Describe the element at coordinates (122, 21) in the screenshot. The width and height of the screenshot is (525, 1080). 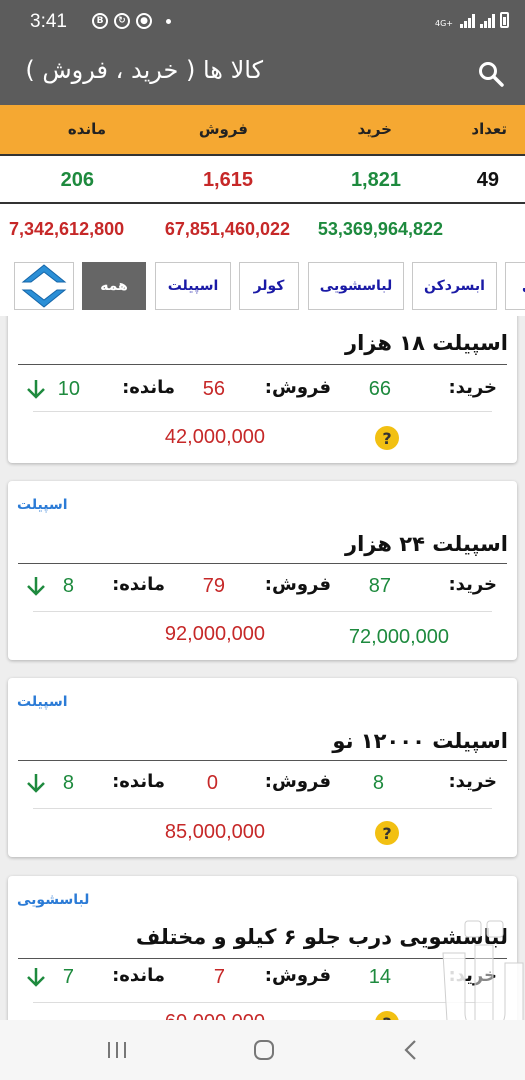
I see `sync-notification-icon: ↻` at that location.